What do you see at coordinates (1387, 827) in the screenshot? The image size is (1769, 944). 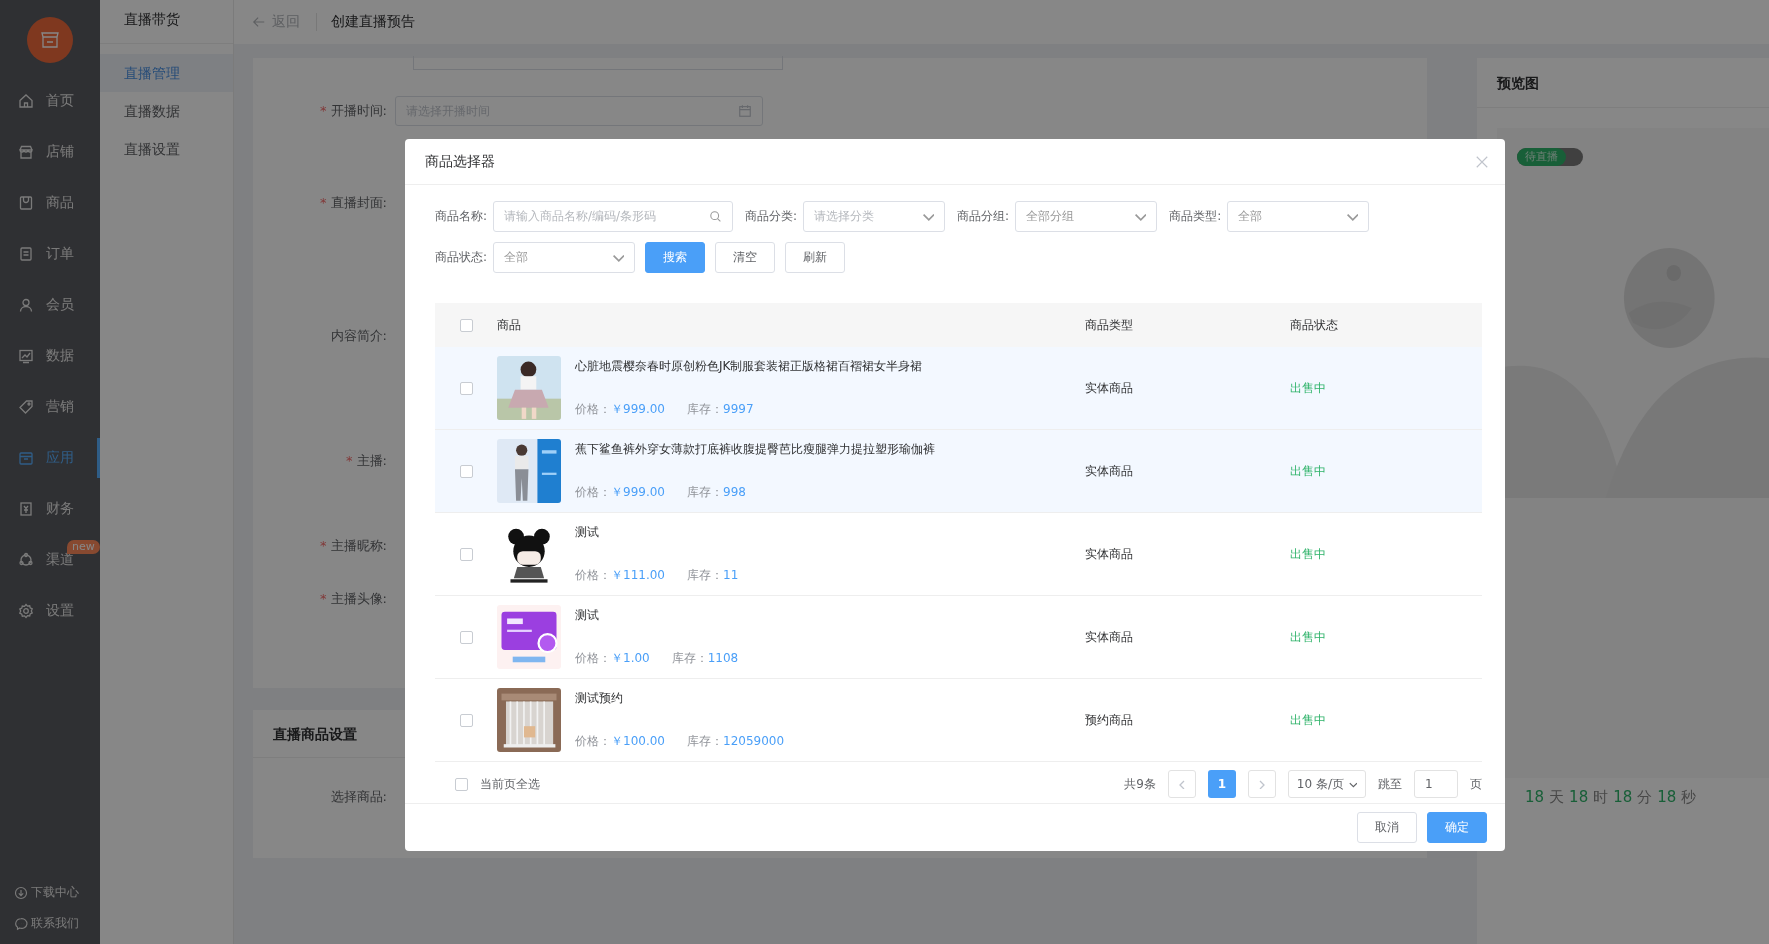 I see `cancel-button: 取消` at bounding box center [1387, 827].